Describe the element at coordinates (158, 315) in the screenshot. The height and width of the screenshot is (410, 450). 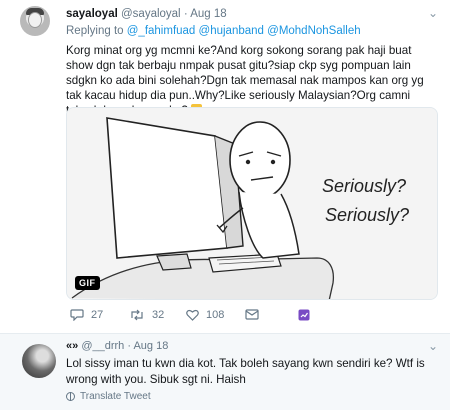
I see `retweet-count: 32` at that location.